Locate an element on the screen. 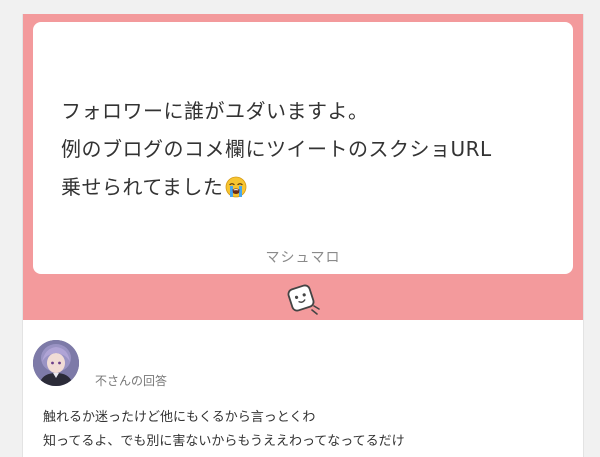 This screenshot has width=600, height=457. answer-line-1: 触れるか迷ったけど他にもくるから言っとくわ is located at coordinates (179, 417).